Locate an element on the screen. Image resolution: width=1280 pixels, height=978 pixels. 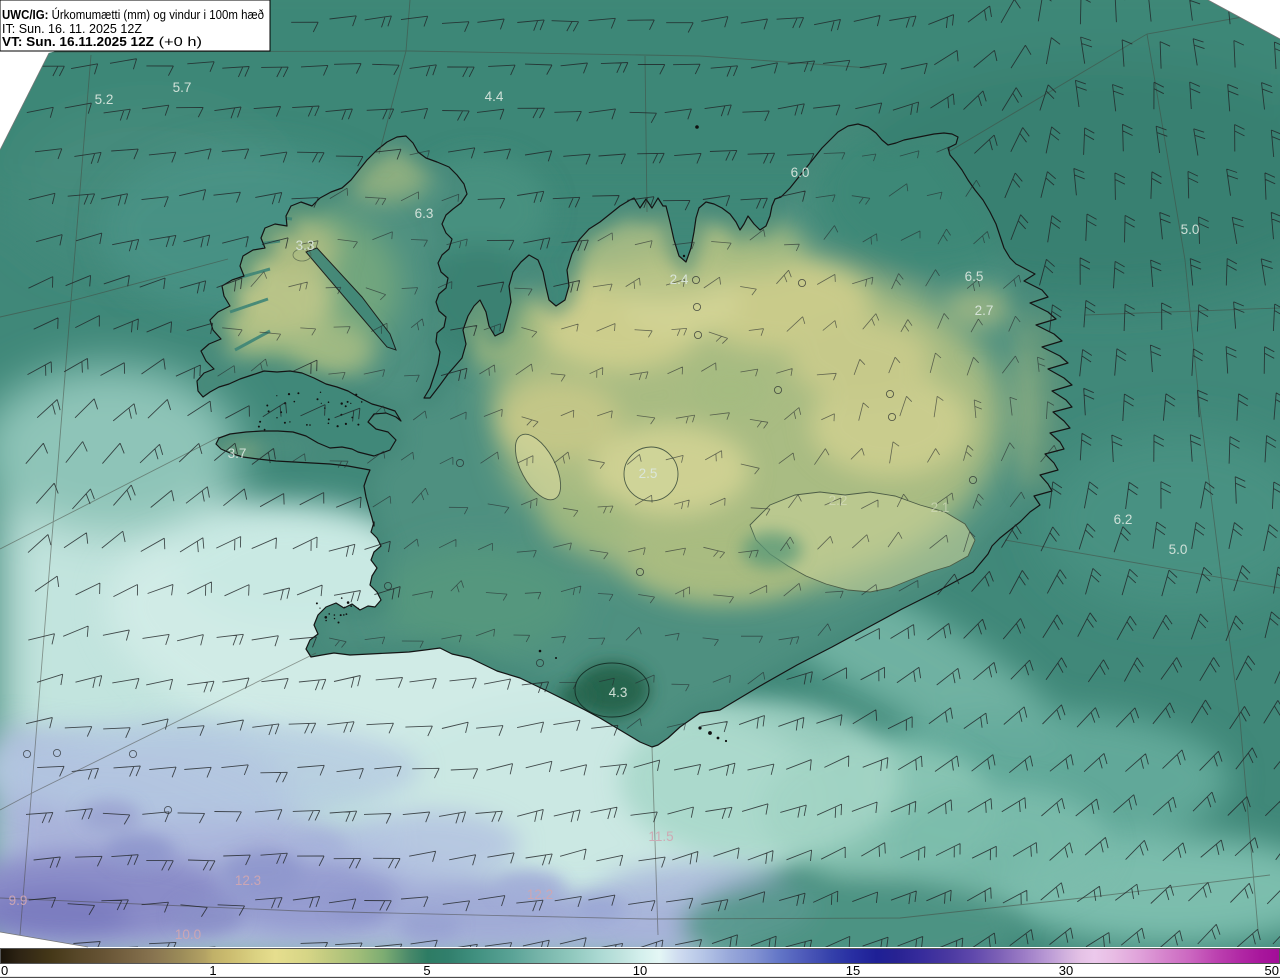
svg-text: 11.5 is located at coordinates (660, 836).